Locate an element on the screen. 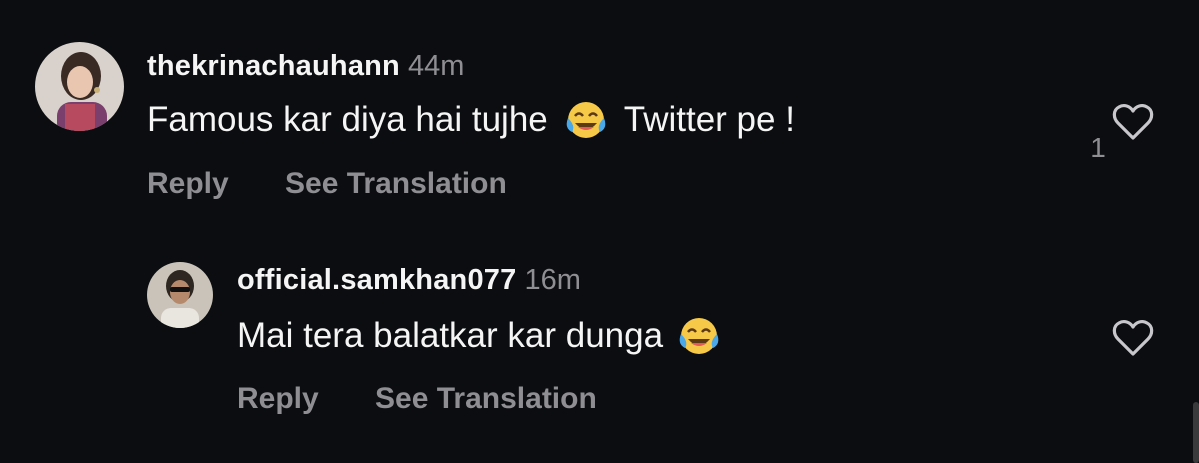  comment-text-part: Twitter pe ! is located at coordinates (709, 119).